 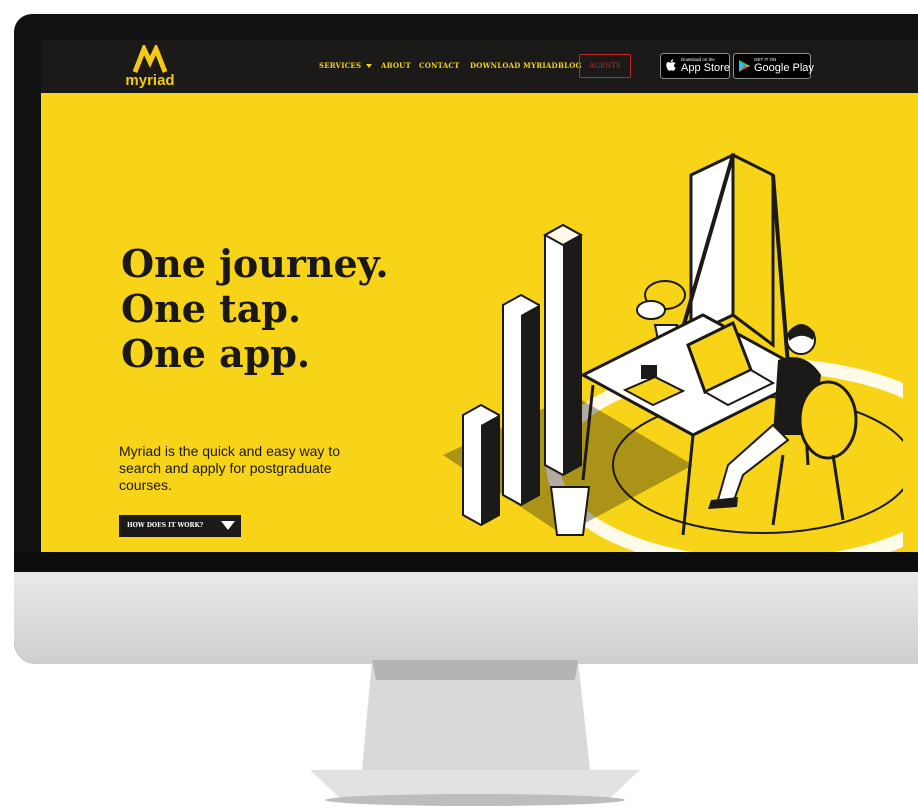 What do you see at coordinates (671, 65) in the screenshot?
I see `apple-icon` at bounding box center [671, 65].